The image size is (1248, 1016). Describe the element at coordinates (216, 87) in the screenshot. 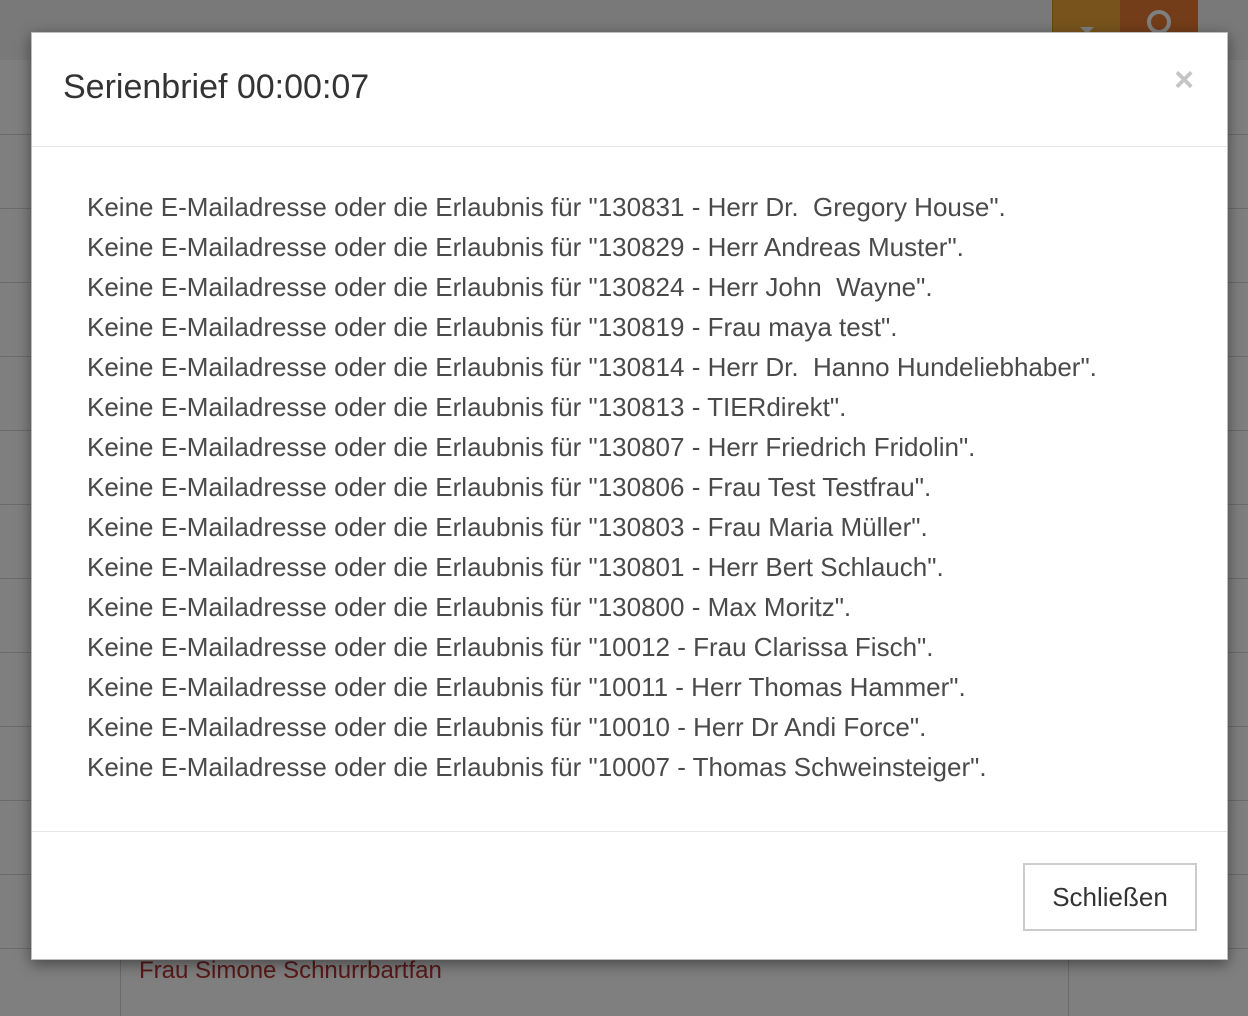

I see `dialog-title: Serienbrief 00:00:07` at that location.